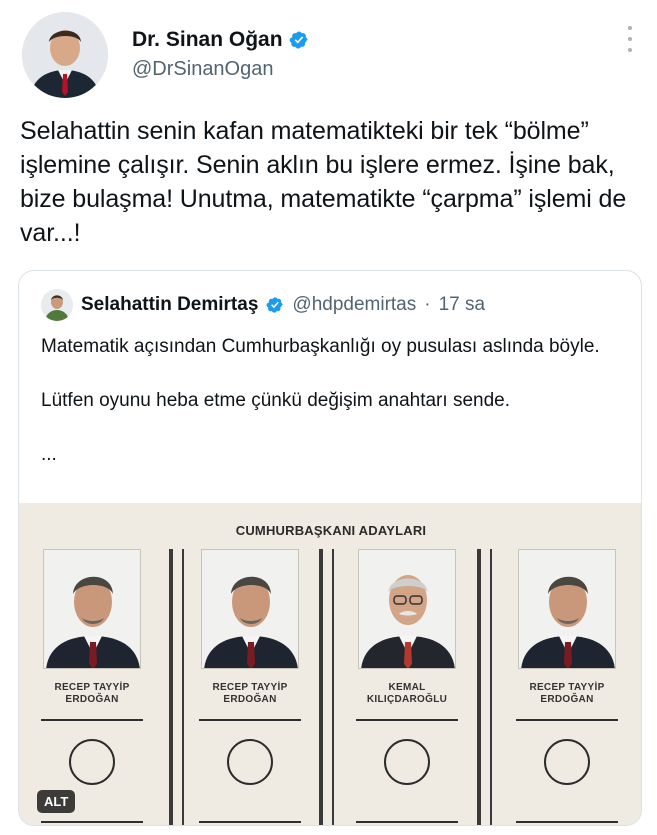 This screenshot has height=835, width=657. What do you see at coordinates (169, 305) in the screenshot?
I see `quoted-author-name: Selahattin Demirtaş` at bounding box center [169, 305].